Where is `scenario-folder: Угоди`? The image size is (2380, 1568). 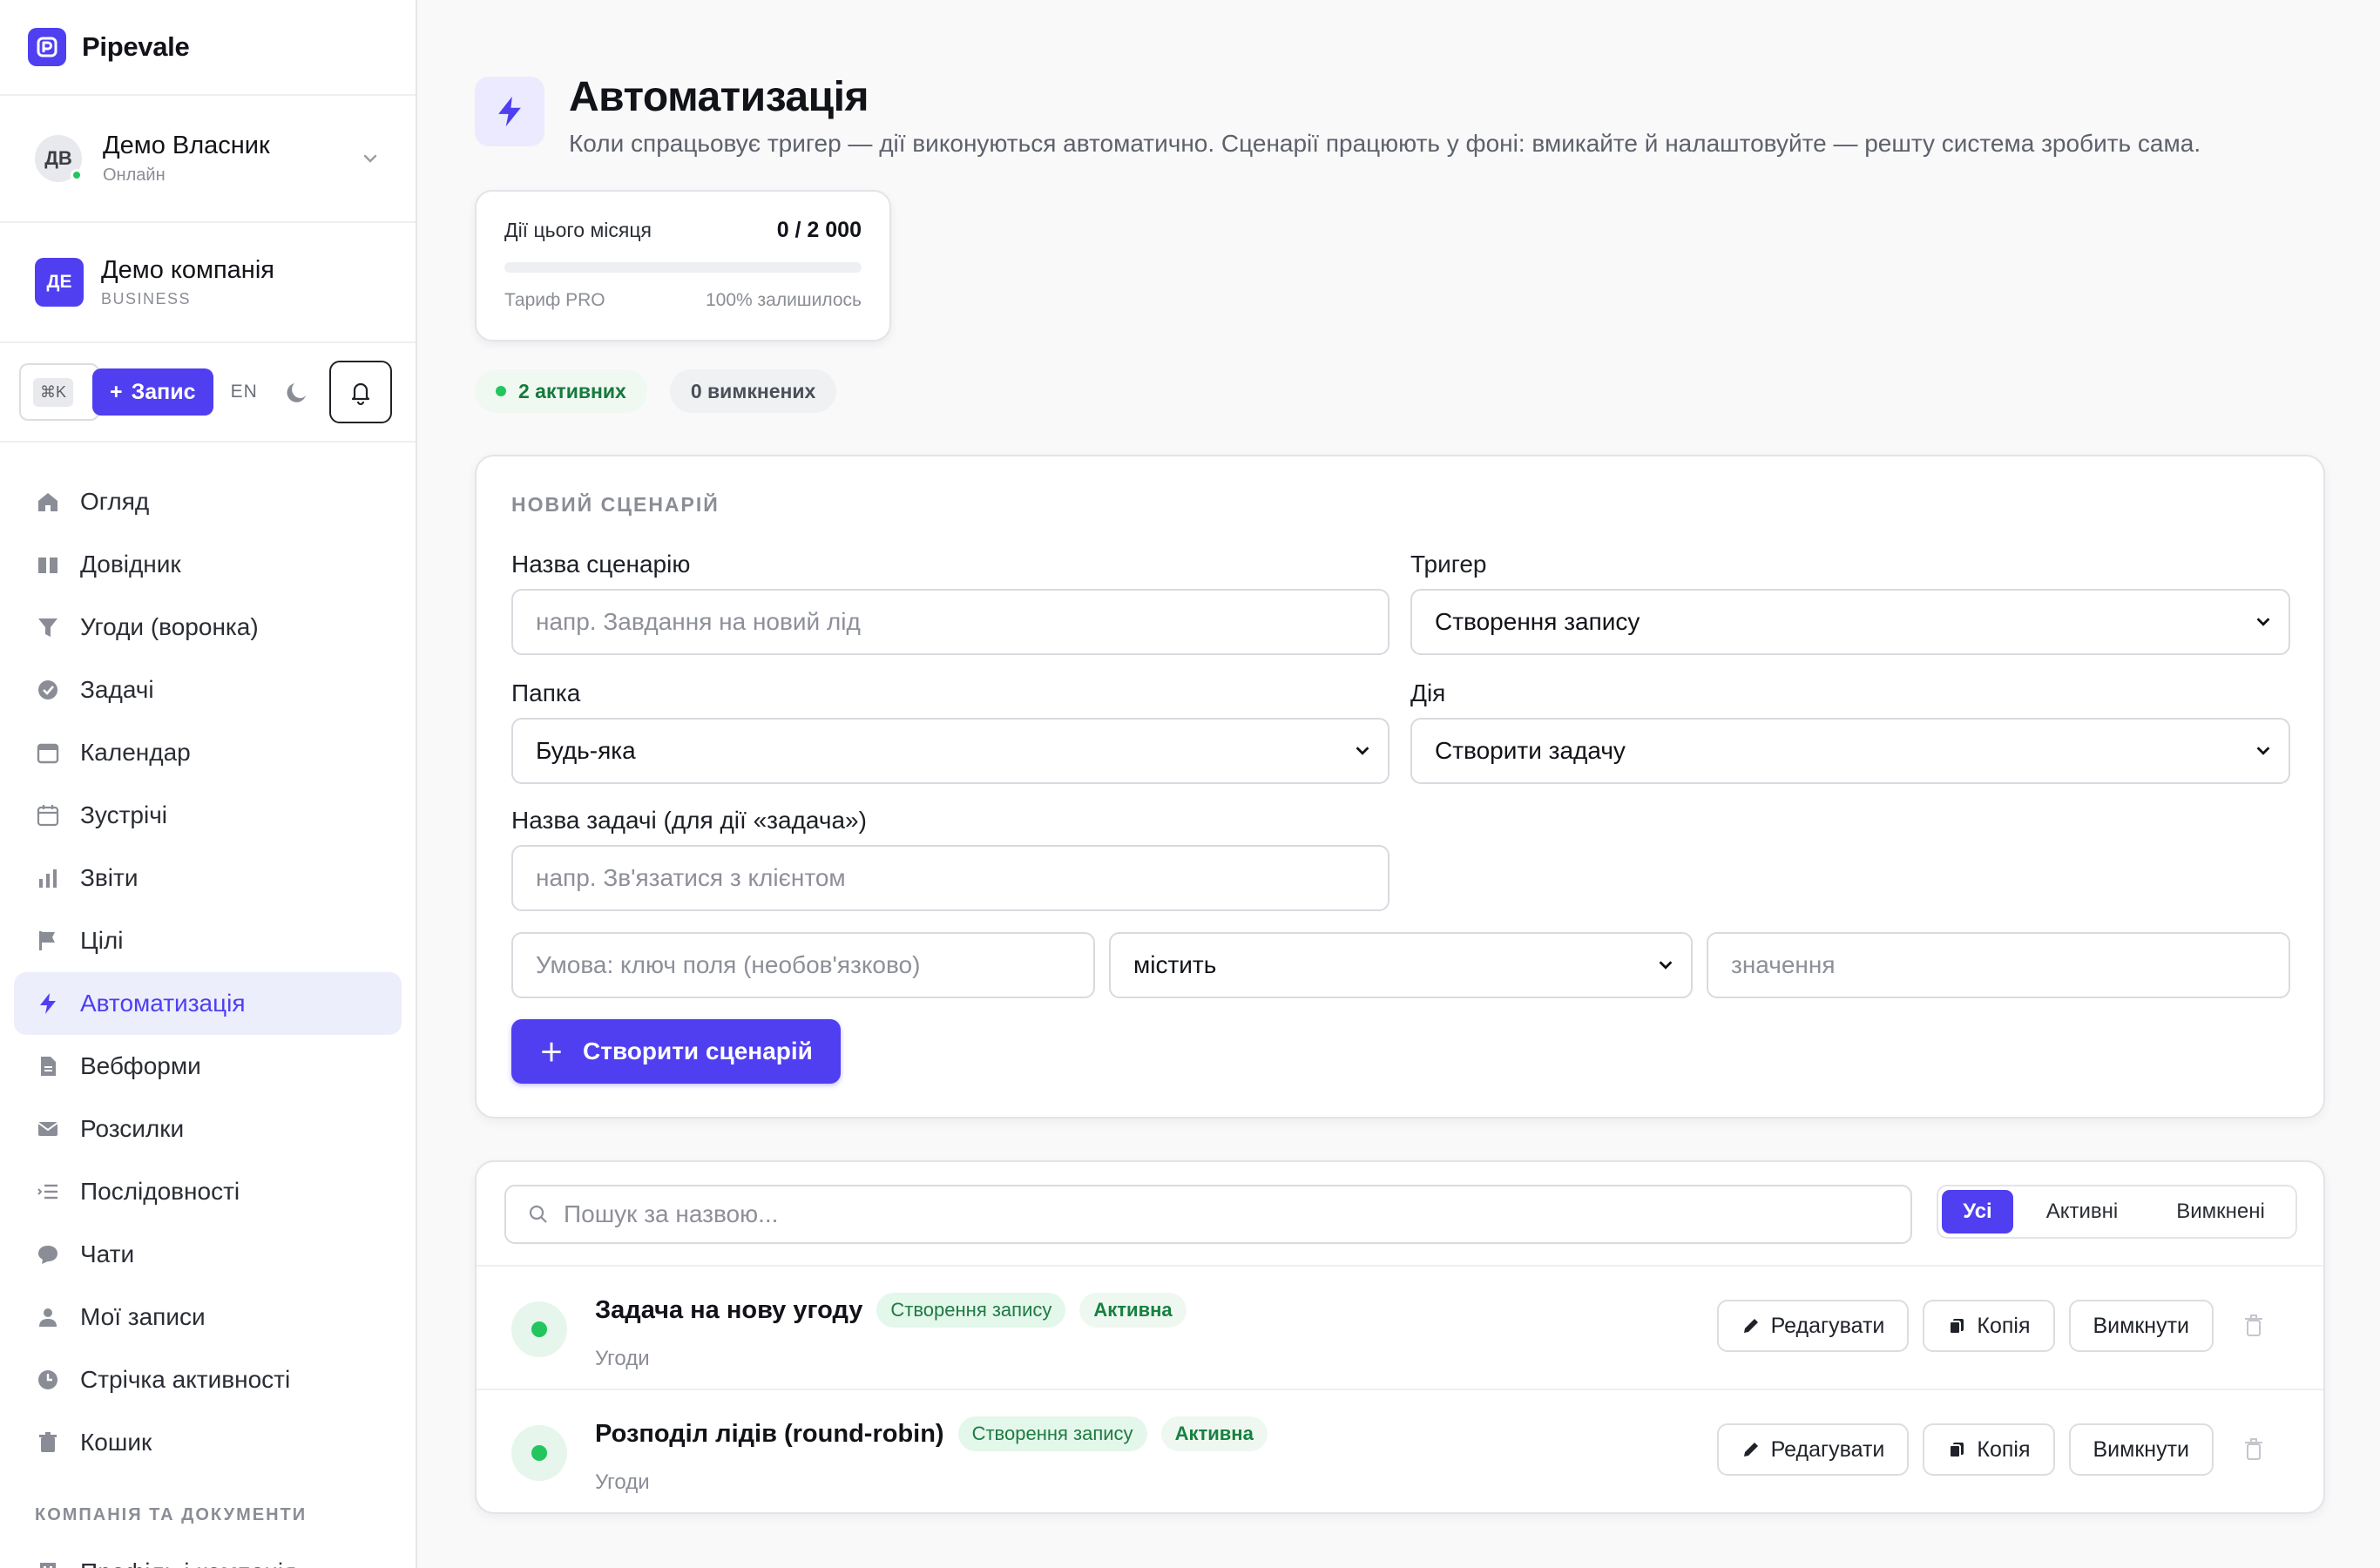 scenario-folder: Угоди is located at coordinates (622, 1482).